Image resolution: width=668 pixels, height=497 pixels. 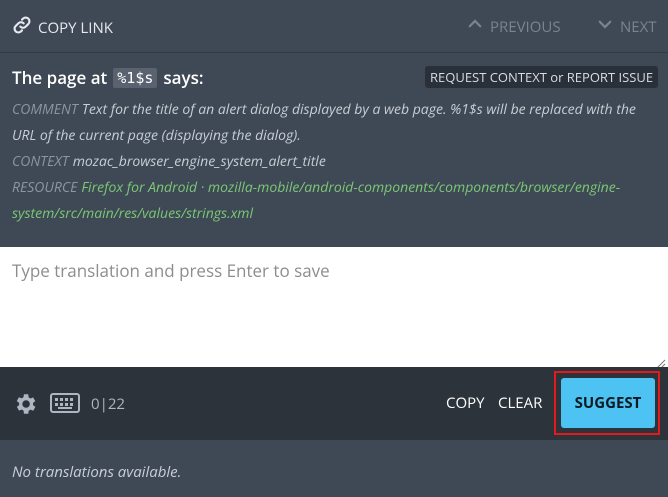 I want to click on title-prefix: The page at, so click(x=60, y=77).